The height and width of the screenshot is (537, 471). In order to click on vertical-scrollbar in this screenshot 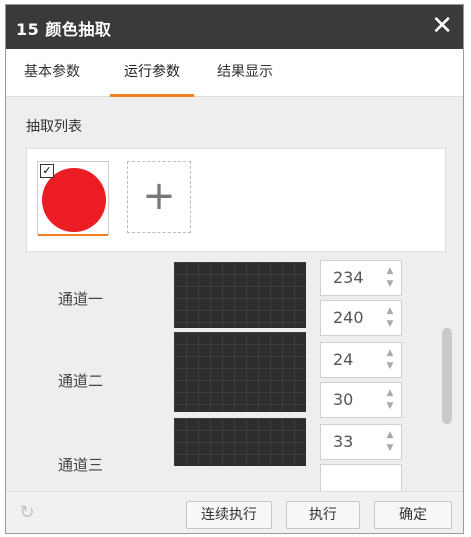, I will do `click(447, 376)`.